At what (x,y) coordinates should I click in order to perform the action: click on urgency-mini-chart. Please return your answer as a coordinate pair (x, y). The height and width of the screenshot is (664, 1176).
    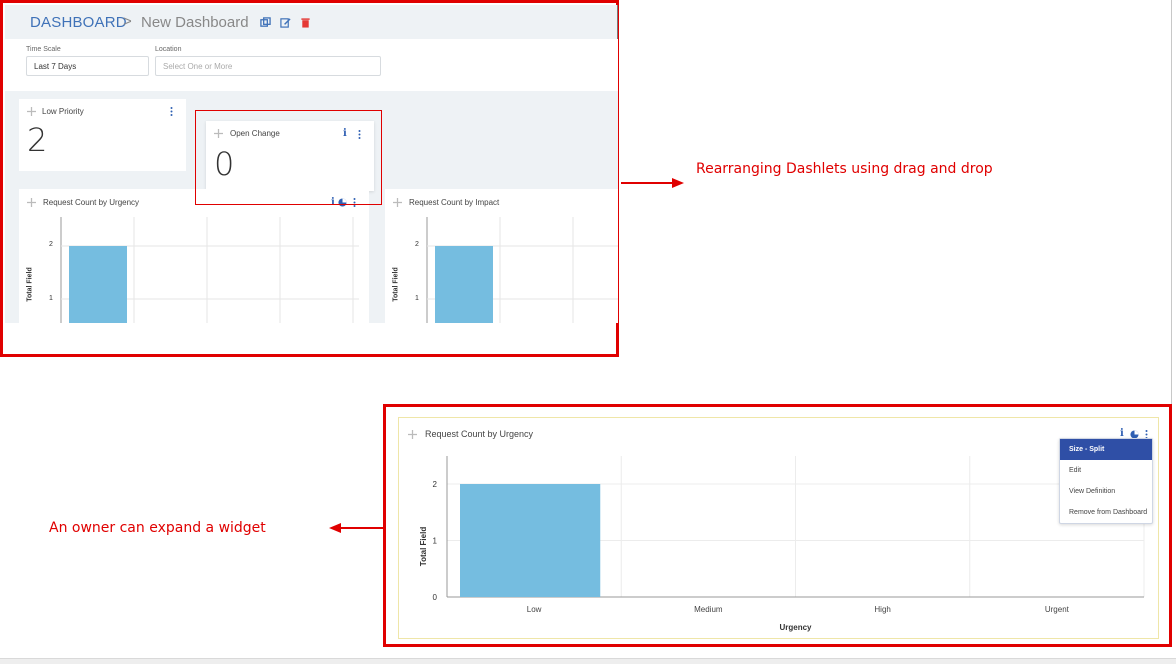
    Looking at the image, I should click on (209, 270).